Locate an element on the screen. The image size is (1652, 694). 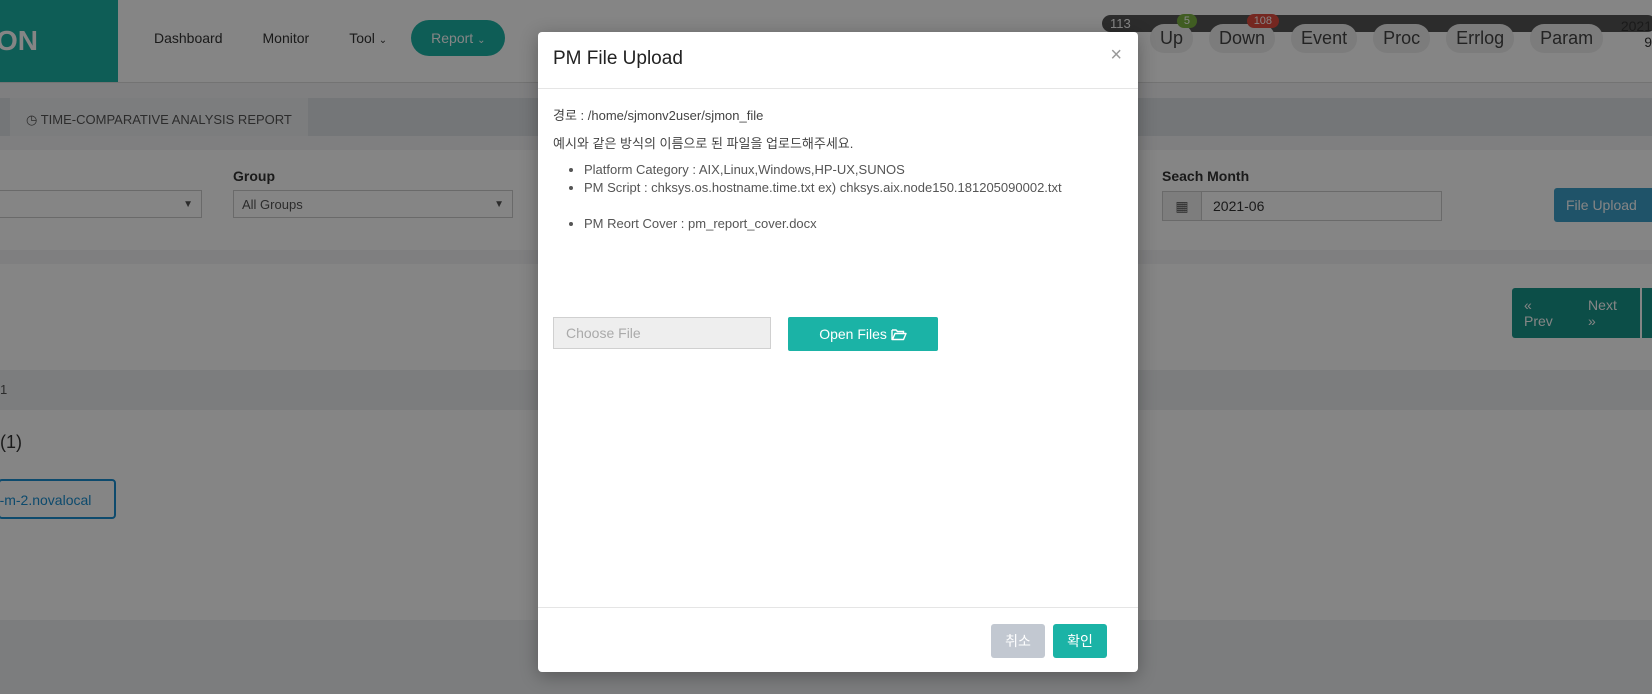
upload-instruction-text: 예시와 같은 방식의 이름으로 된 파일을 업로드해주세요. is located at coordinates (703, 143).